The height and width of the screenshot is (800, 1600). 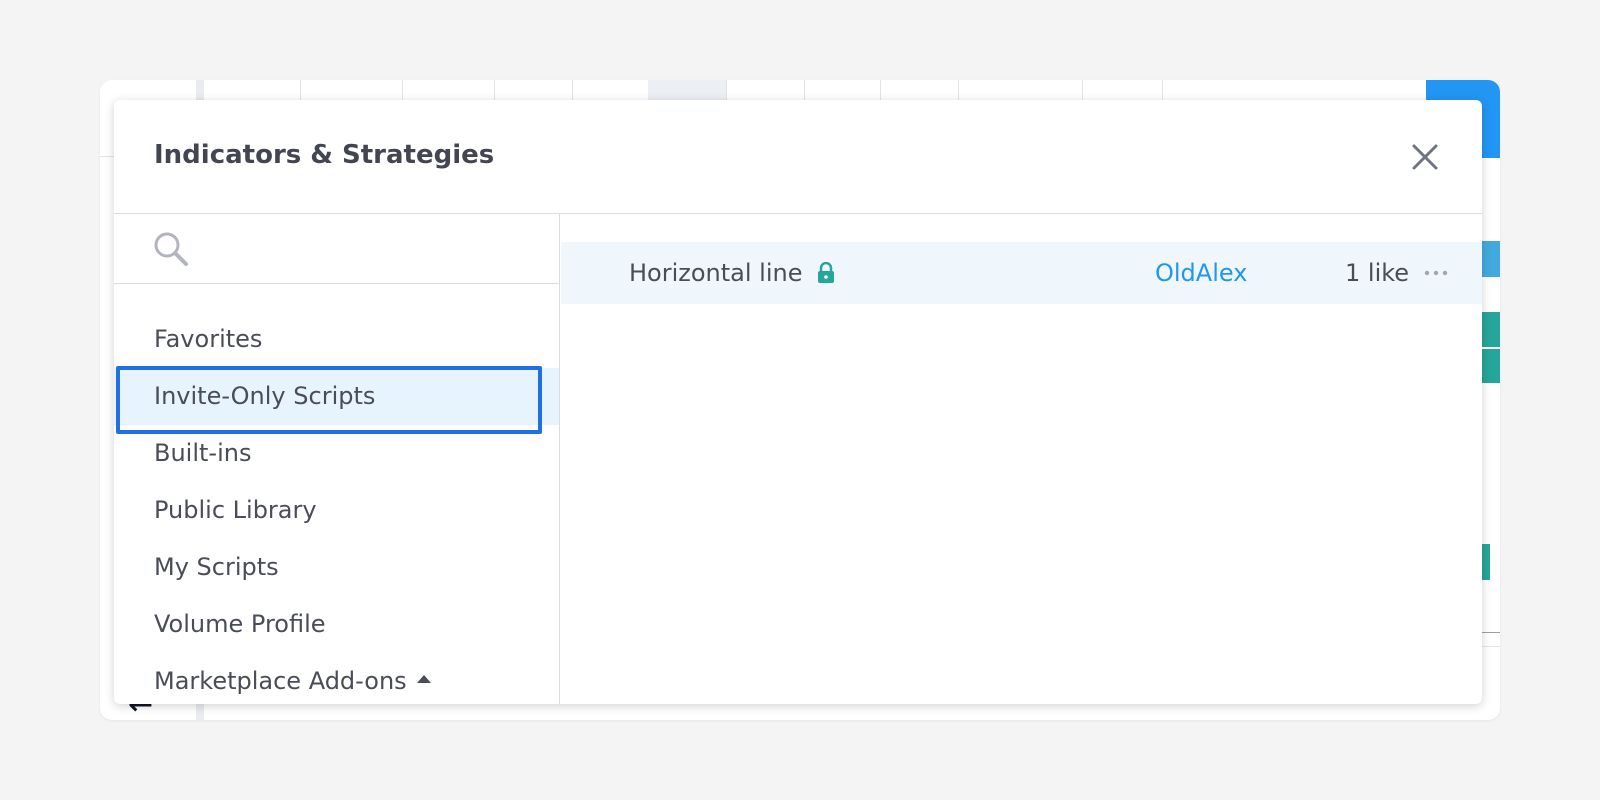 I want to click on category-marketplace-add-ons: Marketplace Add-ons, so click(x=336, y=678).